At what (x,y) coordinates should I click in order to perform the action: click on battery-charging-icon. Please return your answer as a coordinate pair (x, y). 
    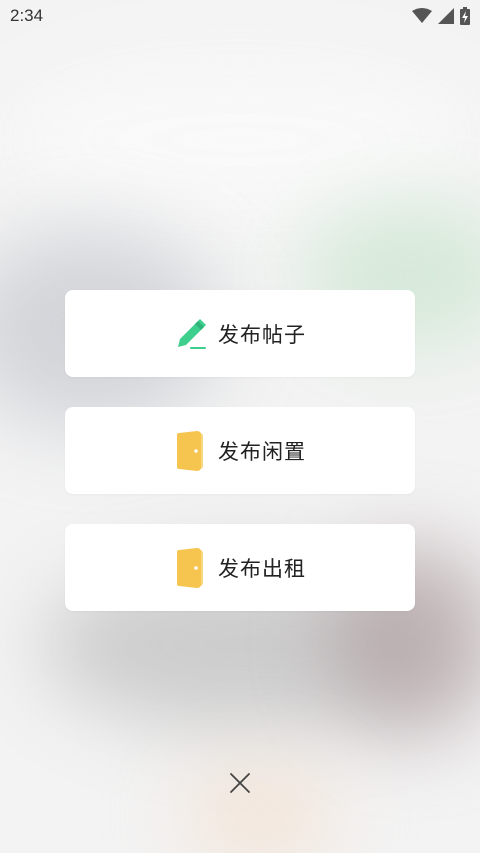
    Looking at the image, I should click on (465, 16).